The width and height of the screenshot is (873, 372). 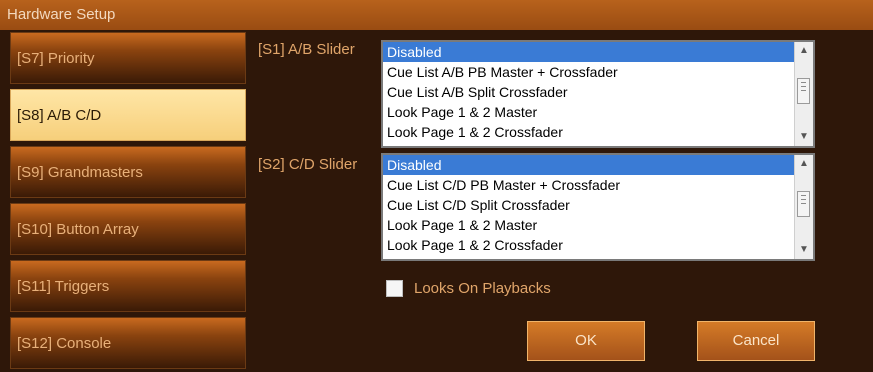 I want to click on s2-slider-label: [S2] C/D Slider, so click(x=308, y=164).